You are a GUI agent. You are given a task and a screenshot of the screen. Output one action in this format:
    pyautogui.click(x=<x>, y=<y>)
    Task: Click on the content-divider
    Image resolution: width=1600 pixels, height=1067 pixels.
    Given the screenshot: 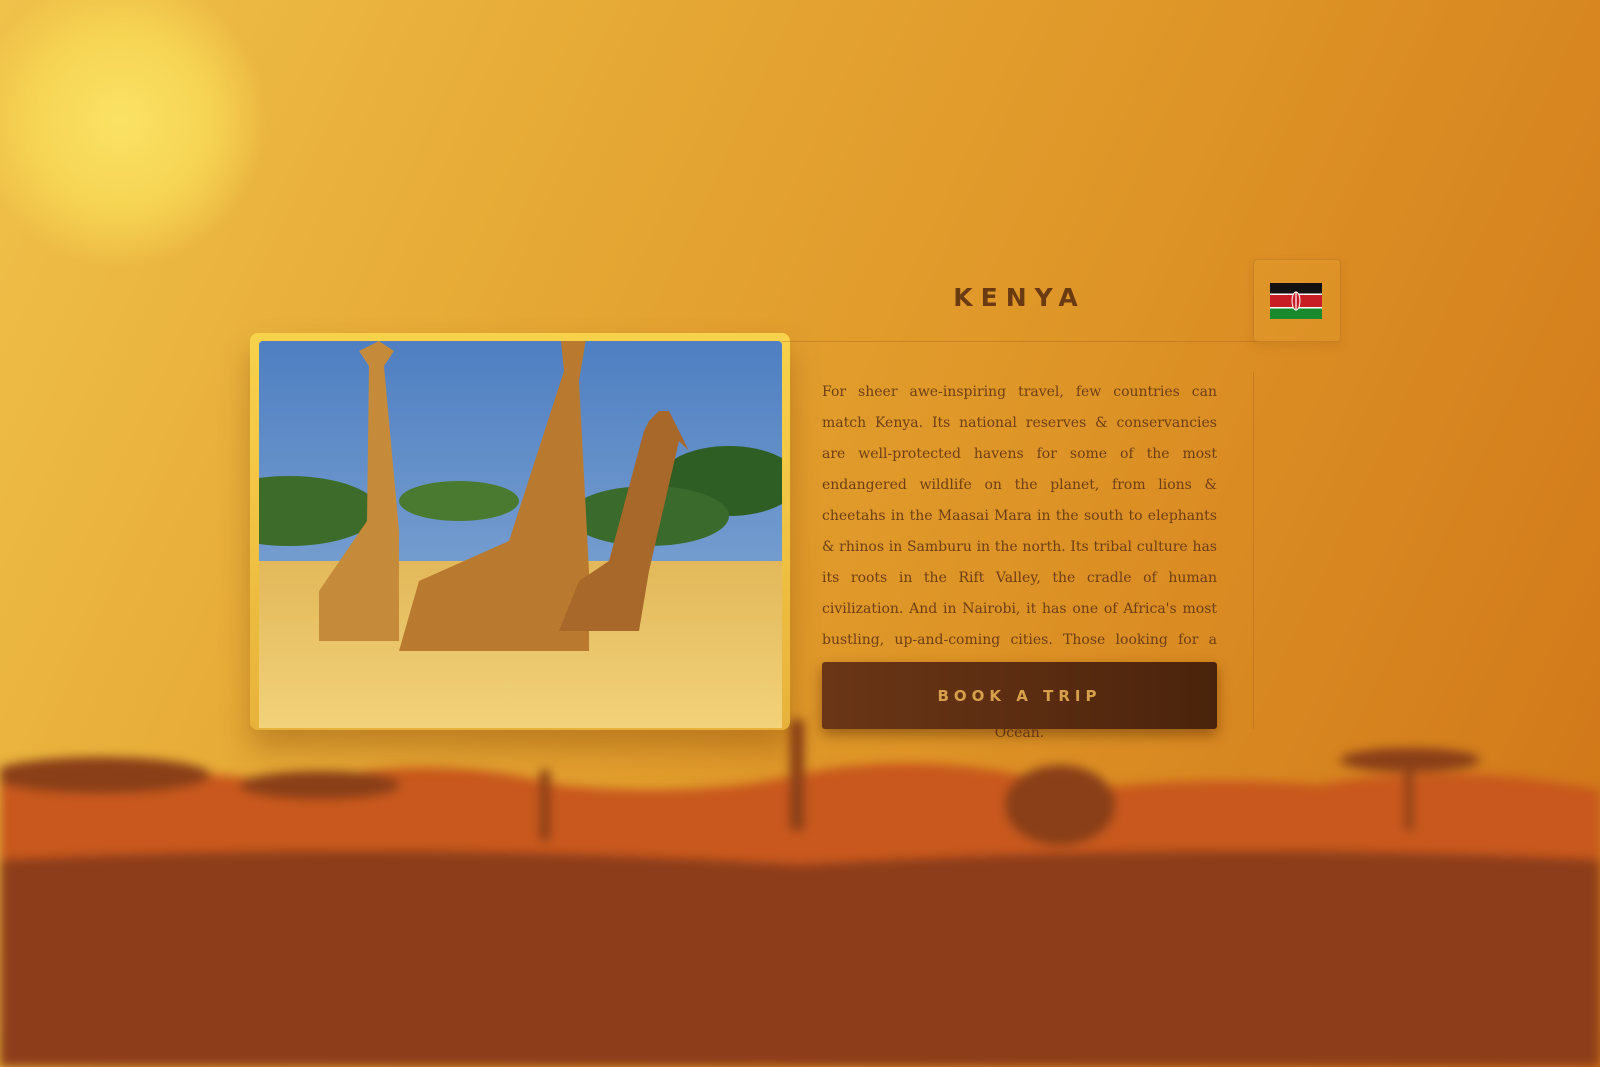 What is the action you would take?
    pyautogui.click(x=1253, y=550)
    